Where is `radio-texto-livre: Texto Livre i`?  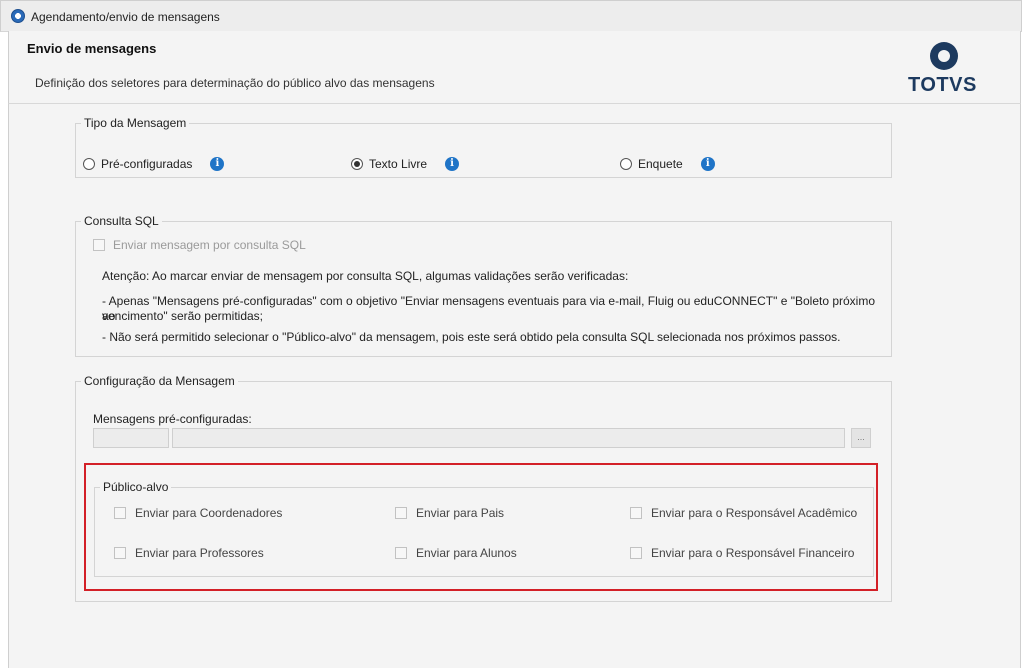
radio-texto-livre: Texto Livre i is located at coordinates (405, 164).